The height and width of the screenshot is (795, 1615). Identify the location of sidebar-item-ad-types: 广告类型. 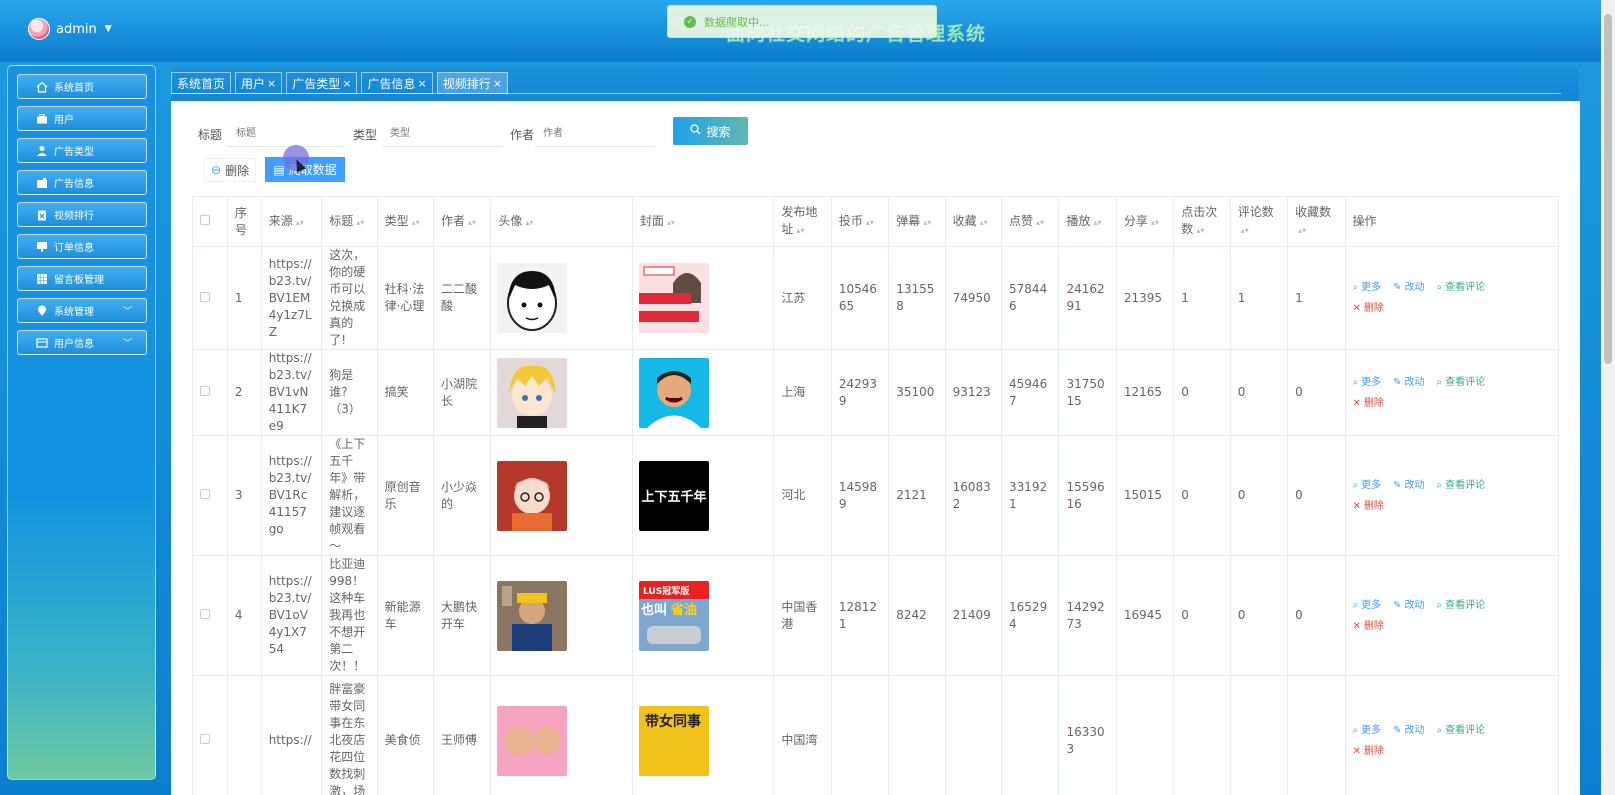
(82, 150).